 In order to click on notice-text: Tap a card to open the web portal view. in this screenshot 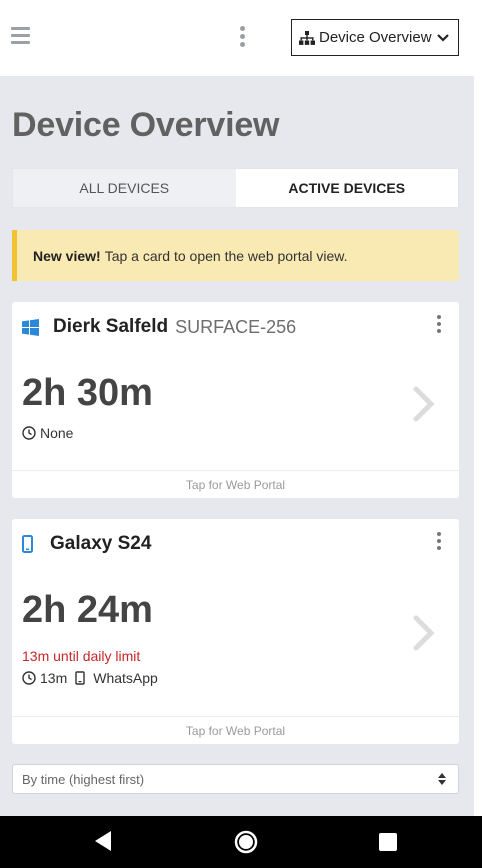, I will do `click(226, 255)`.